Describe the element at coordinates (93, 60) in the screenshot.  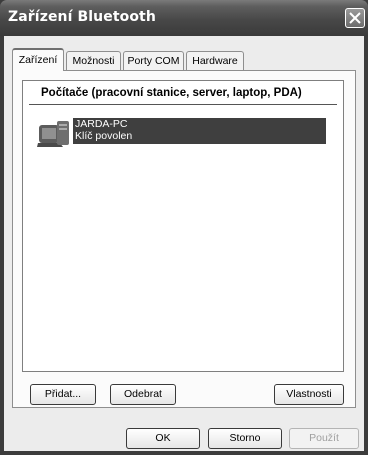
I see `tab-options: Možnosti` at that location.